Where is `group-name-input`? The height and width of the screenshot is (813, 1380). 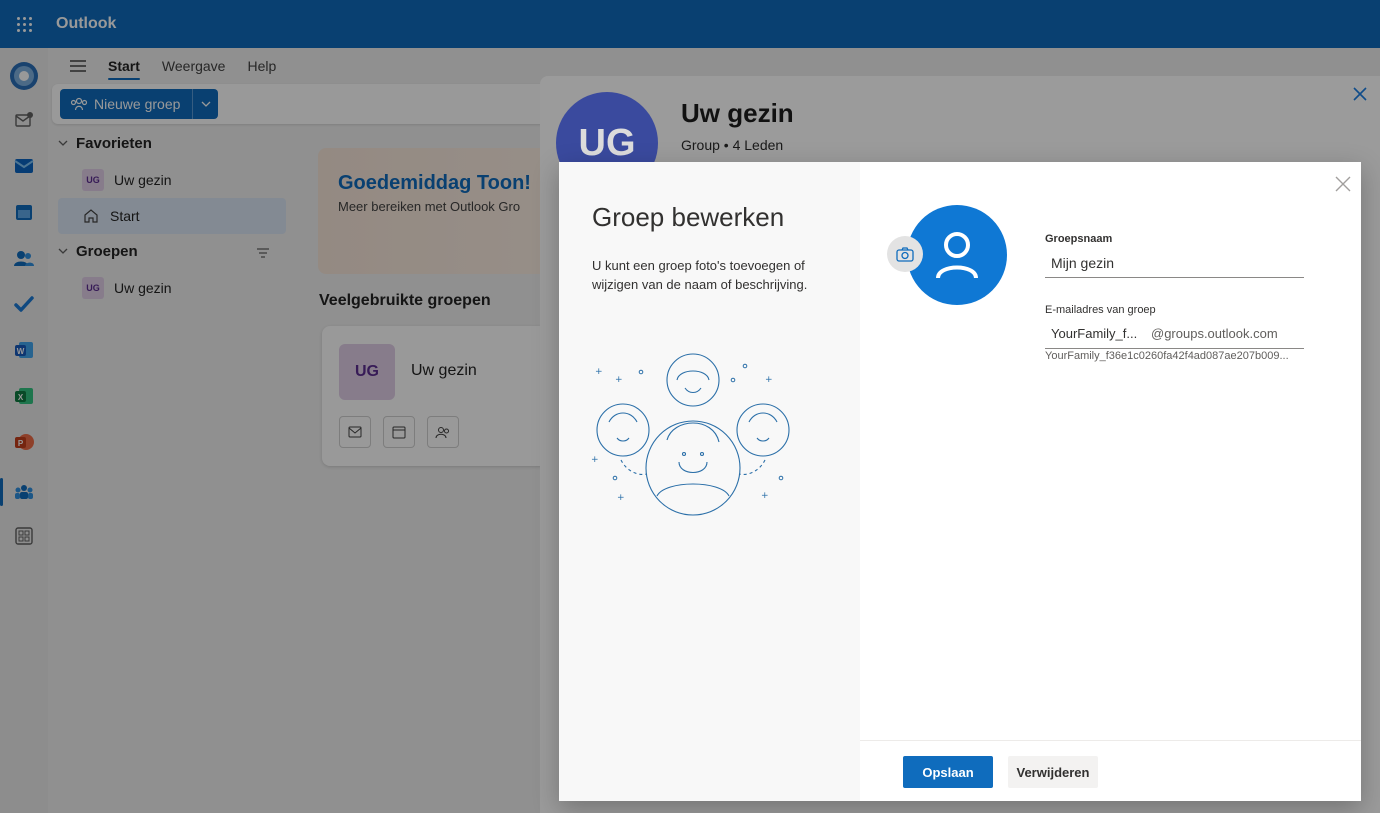 group-name-input is located at coordinates (1174, 263).